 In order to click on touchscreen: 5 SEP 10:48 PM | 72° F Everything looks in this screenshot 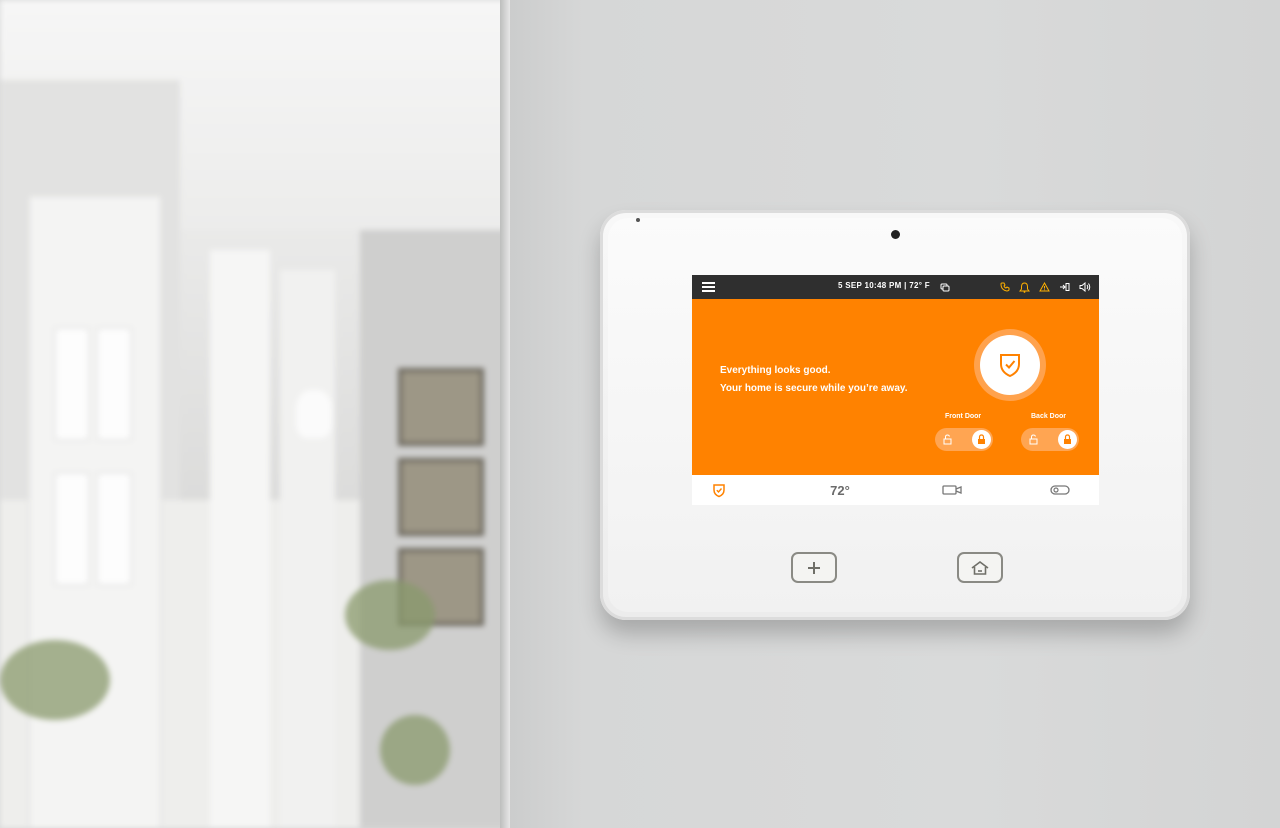, I will do `click(895, 390)`.